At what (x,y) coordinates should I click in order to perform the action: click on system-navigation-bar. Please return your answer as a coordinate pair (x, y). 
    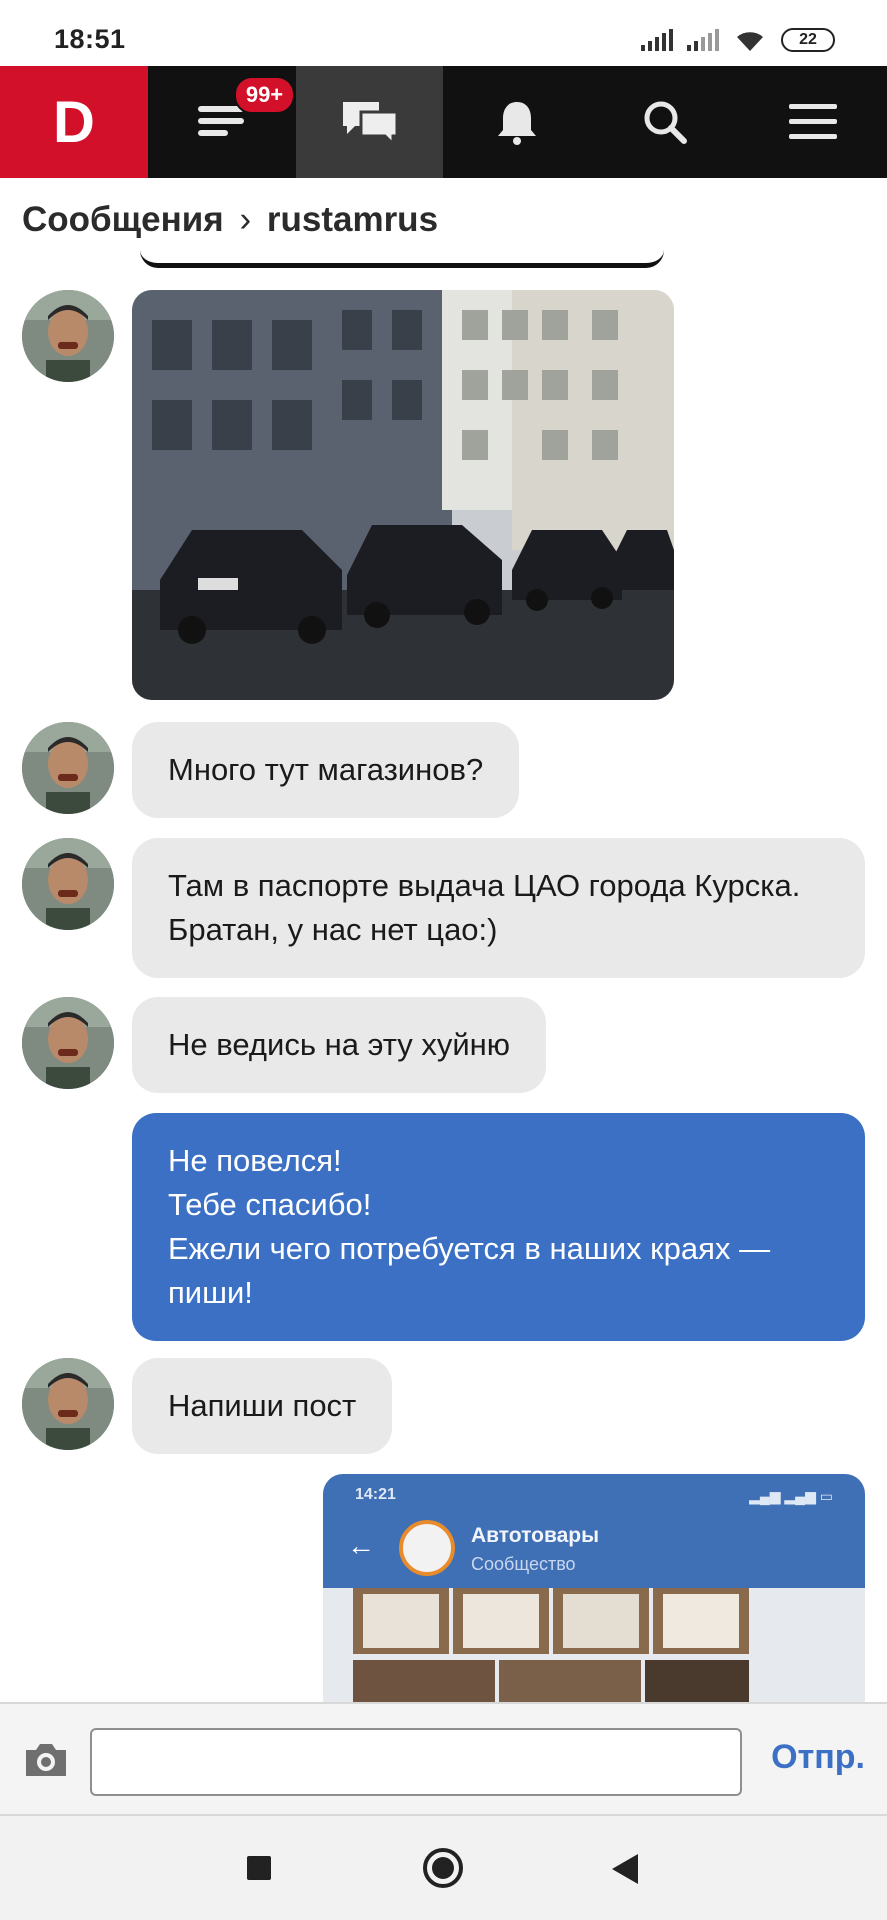
    Looking at the image, I should click on (443, 1868).